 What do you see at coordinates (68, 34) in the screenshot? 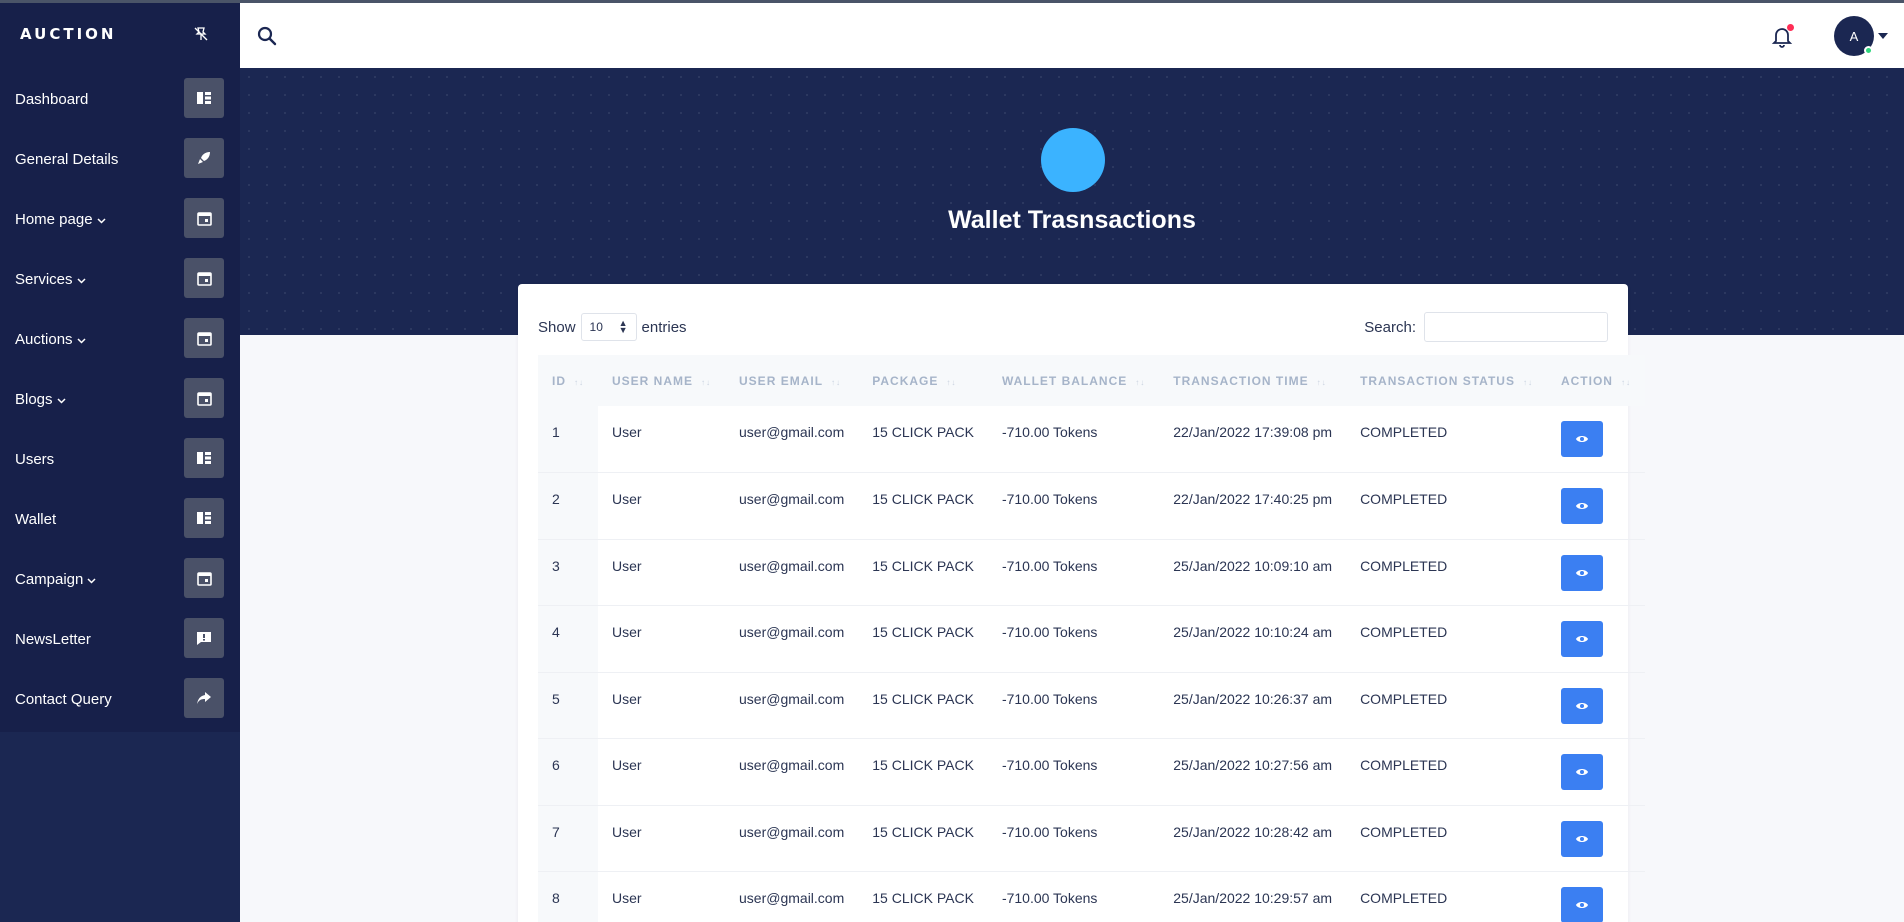
I see `brand-logo: AUCTION` at bounding box center [68, 34].